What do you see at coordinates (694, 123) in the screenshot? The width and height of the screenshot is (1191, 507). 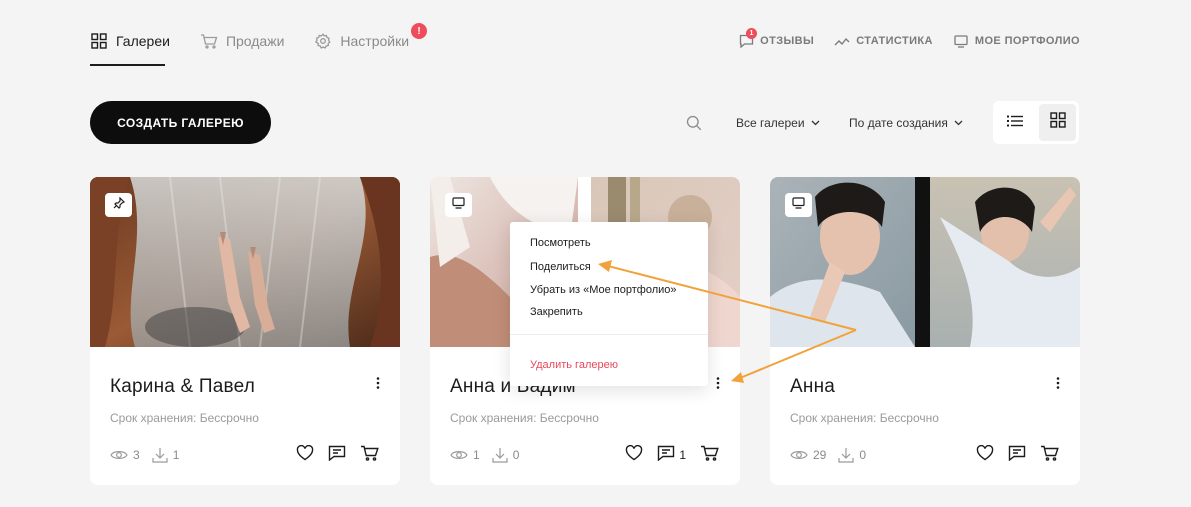 I see `search-icon` at bounding box center [694, 123].